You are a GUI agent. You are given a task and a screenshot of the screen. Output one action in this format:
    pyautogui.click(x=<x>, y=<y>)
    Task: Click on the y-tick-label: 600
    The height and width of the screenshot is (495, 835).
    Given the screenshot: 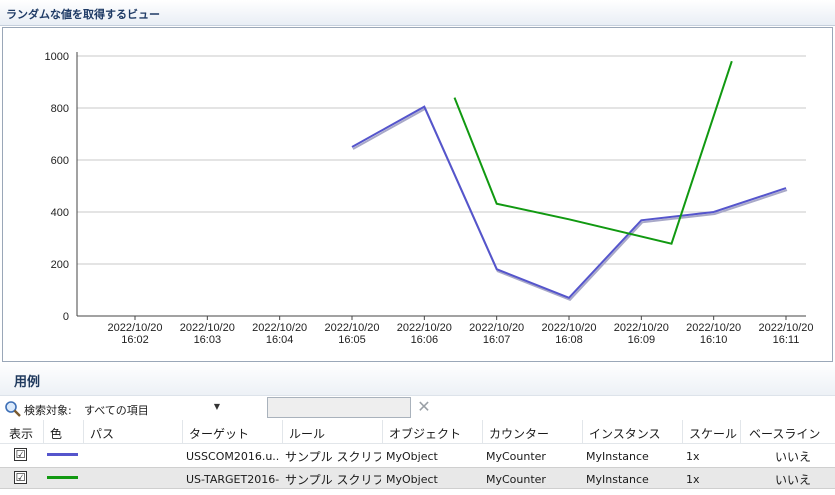 What is the action you would take?
    pyautogui.click(x=60, y=161)
    